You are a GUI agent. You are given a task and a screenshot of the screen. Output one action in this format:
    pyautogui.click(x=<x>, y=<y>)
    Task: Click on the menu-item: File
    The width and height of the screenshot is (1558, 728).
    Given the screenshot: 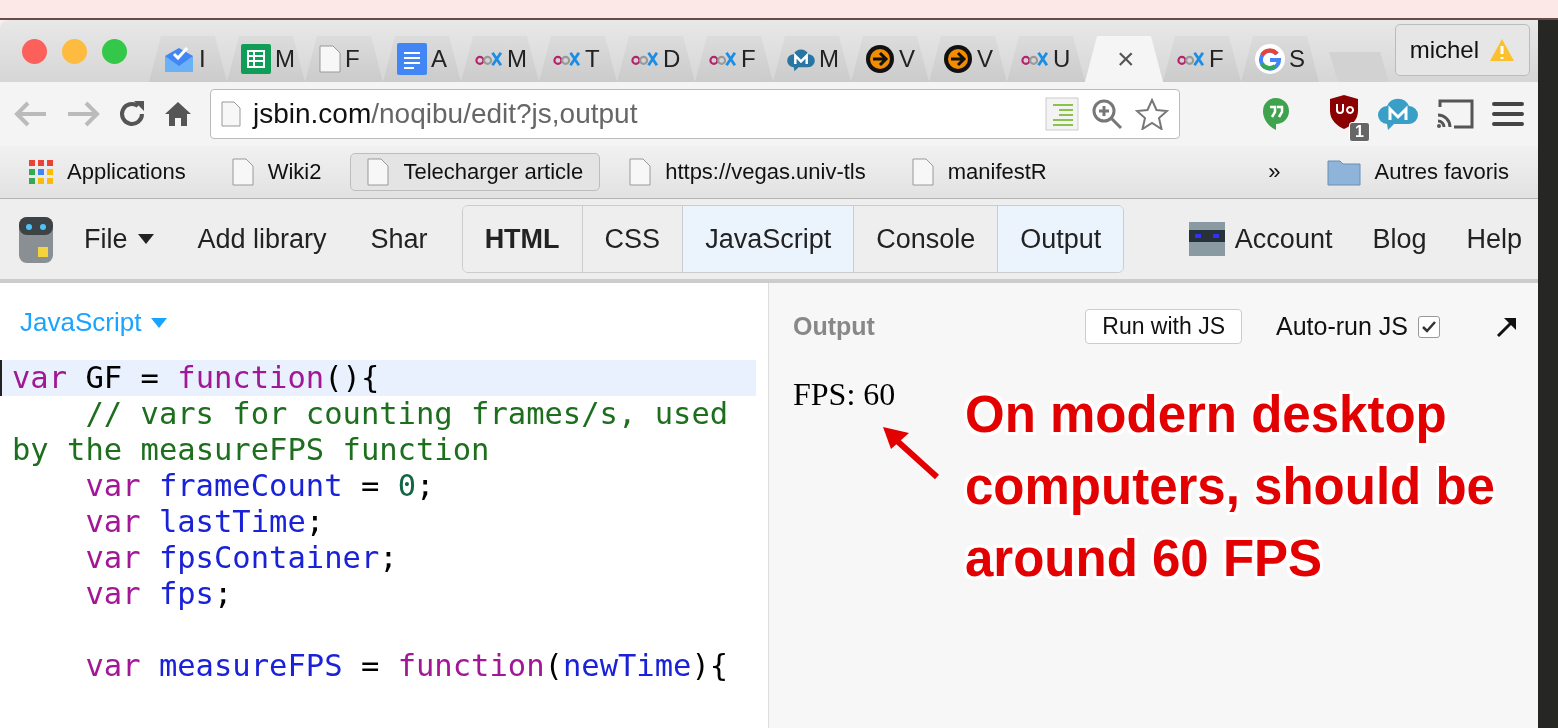 What is the action you would take?
    pyautogui.click(x=119, y=239)
    